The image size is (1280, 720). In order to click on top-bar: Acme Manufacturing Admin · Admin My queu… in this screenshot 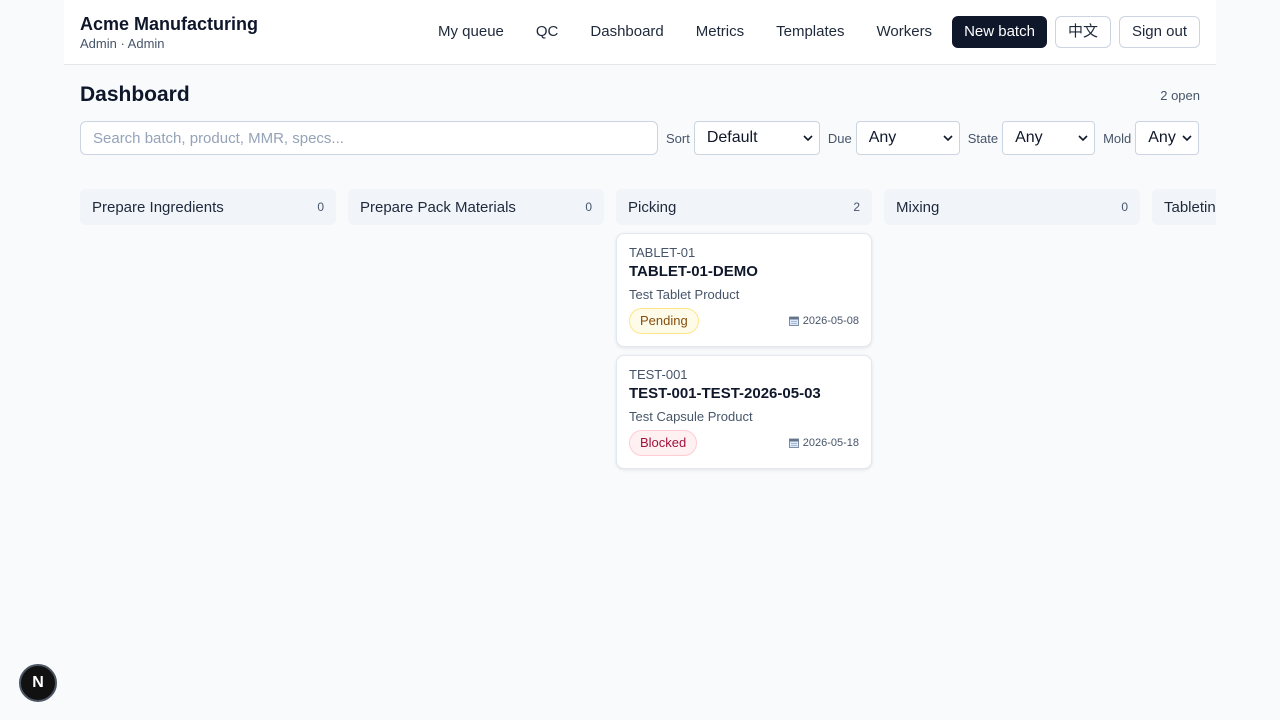, I will do `click(640, 32)`.